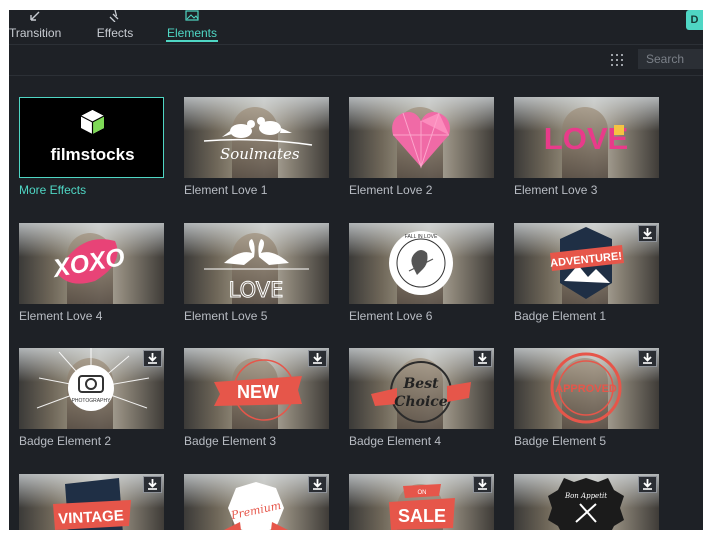 The width and height of the screenshot is (703, 534). Describe the element at coordinates (422, 516) in the screenshot. I see `sale-text: SALE` at that location.